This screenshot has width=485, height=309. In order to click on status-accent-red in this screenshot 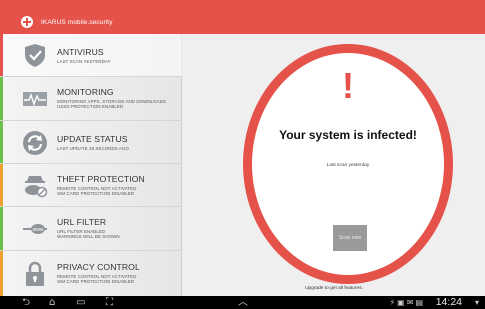, I will do `click(1, 55)`.